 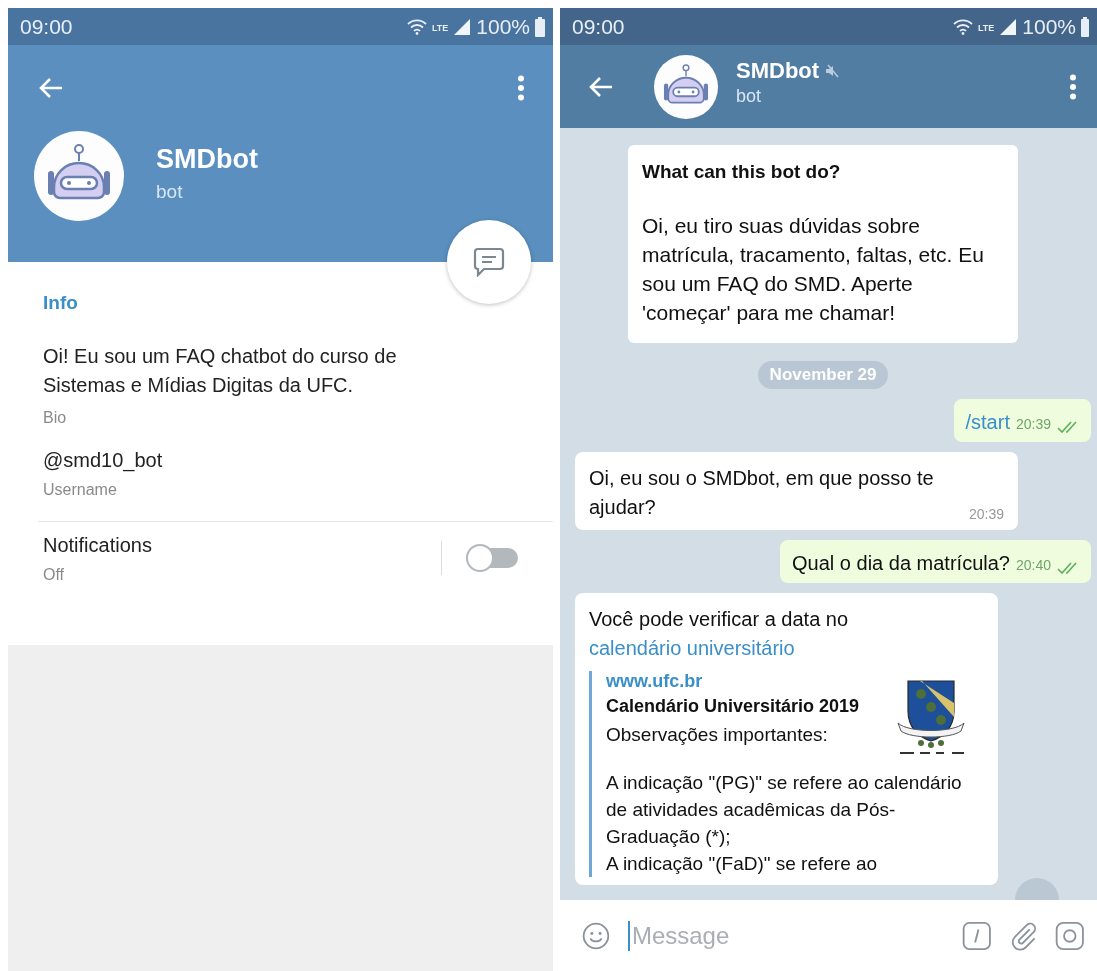 I want to click on bio-text: Oi! Eu sou um FAQ chatbot do curso de Sistemas e Mídias Digitas da UFC., so click(x=220, y=371).